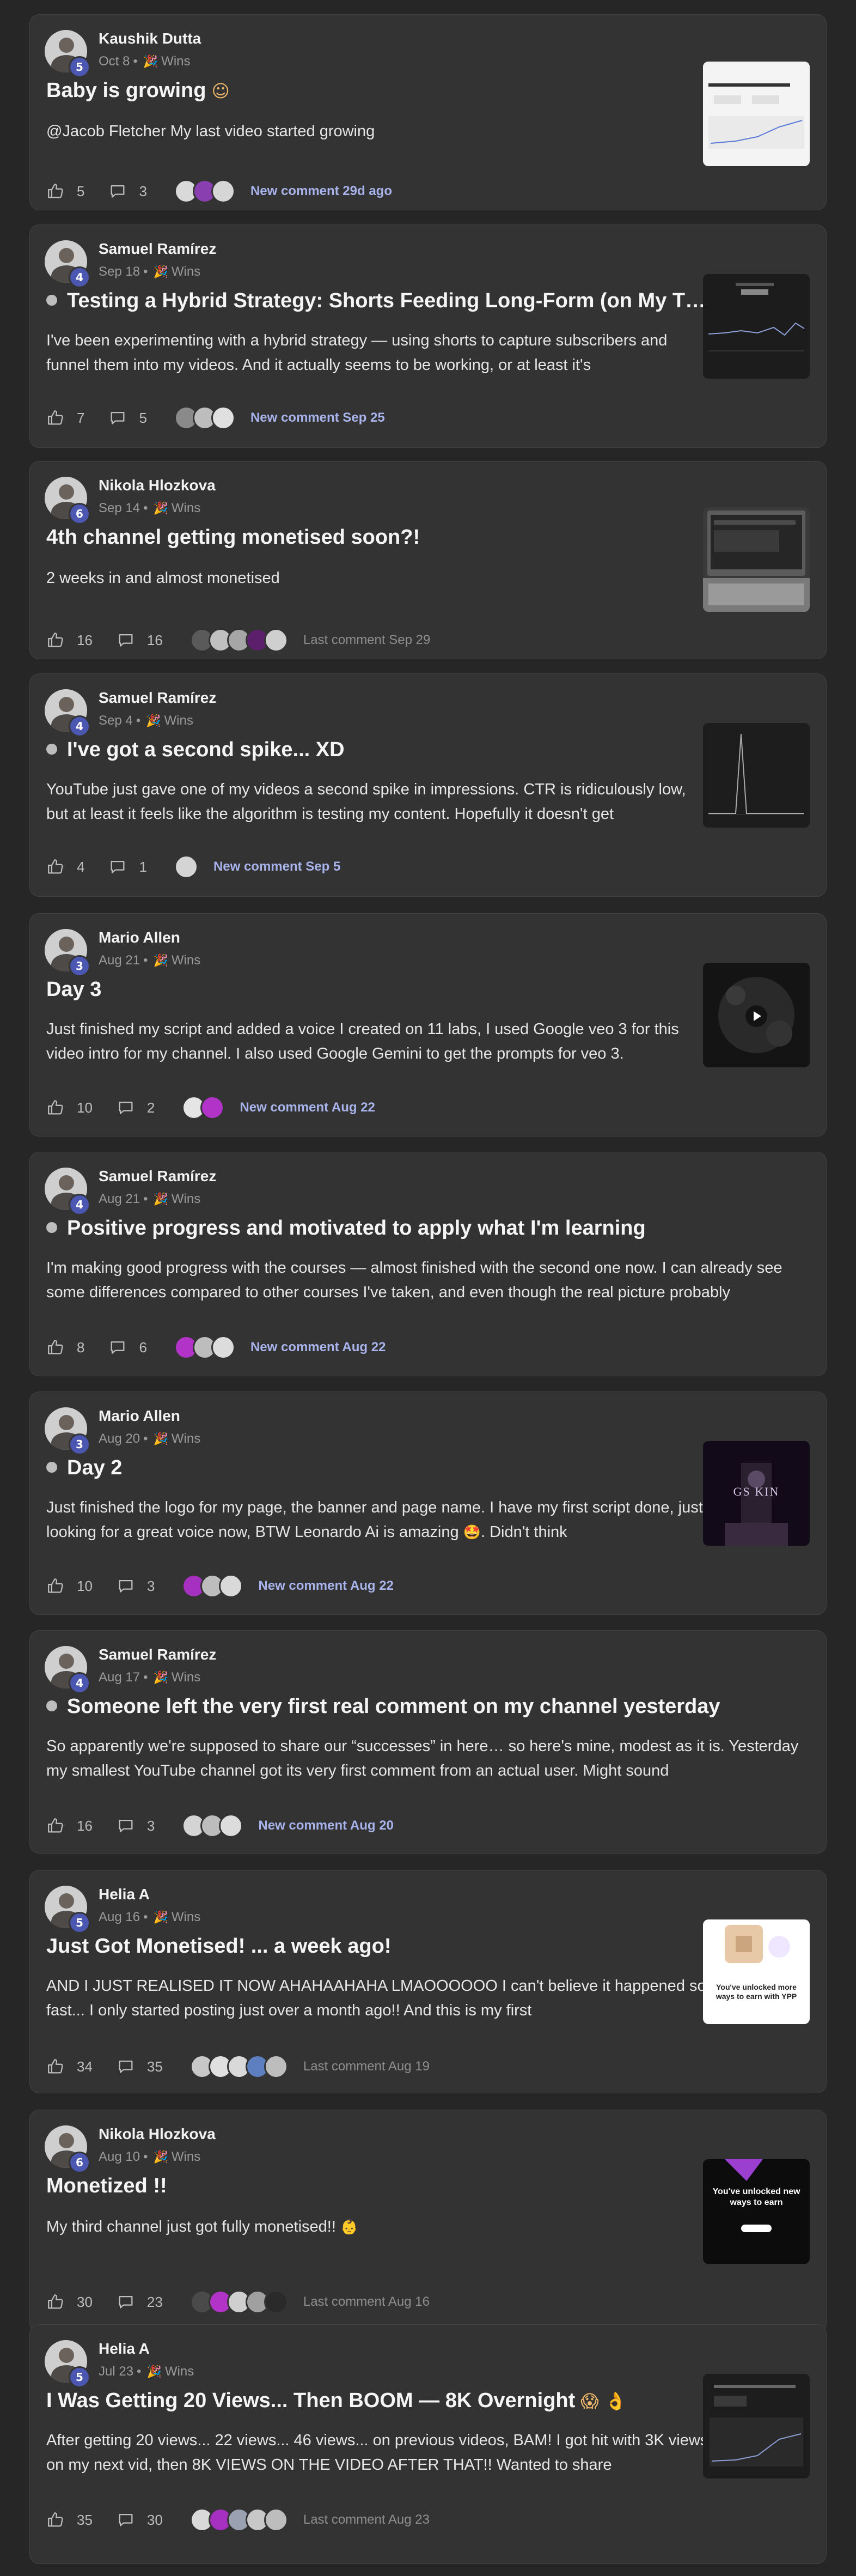 The width and height of the screenshot is (856, 2576). Describe the element at coordinates (366, 2302) in the screenshot. I see `last-activity: Last comment Aug 16` at that location.